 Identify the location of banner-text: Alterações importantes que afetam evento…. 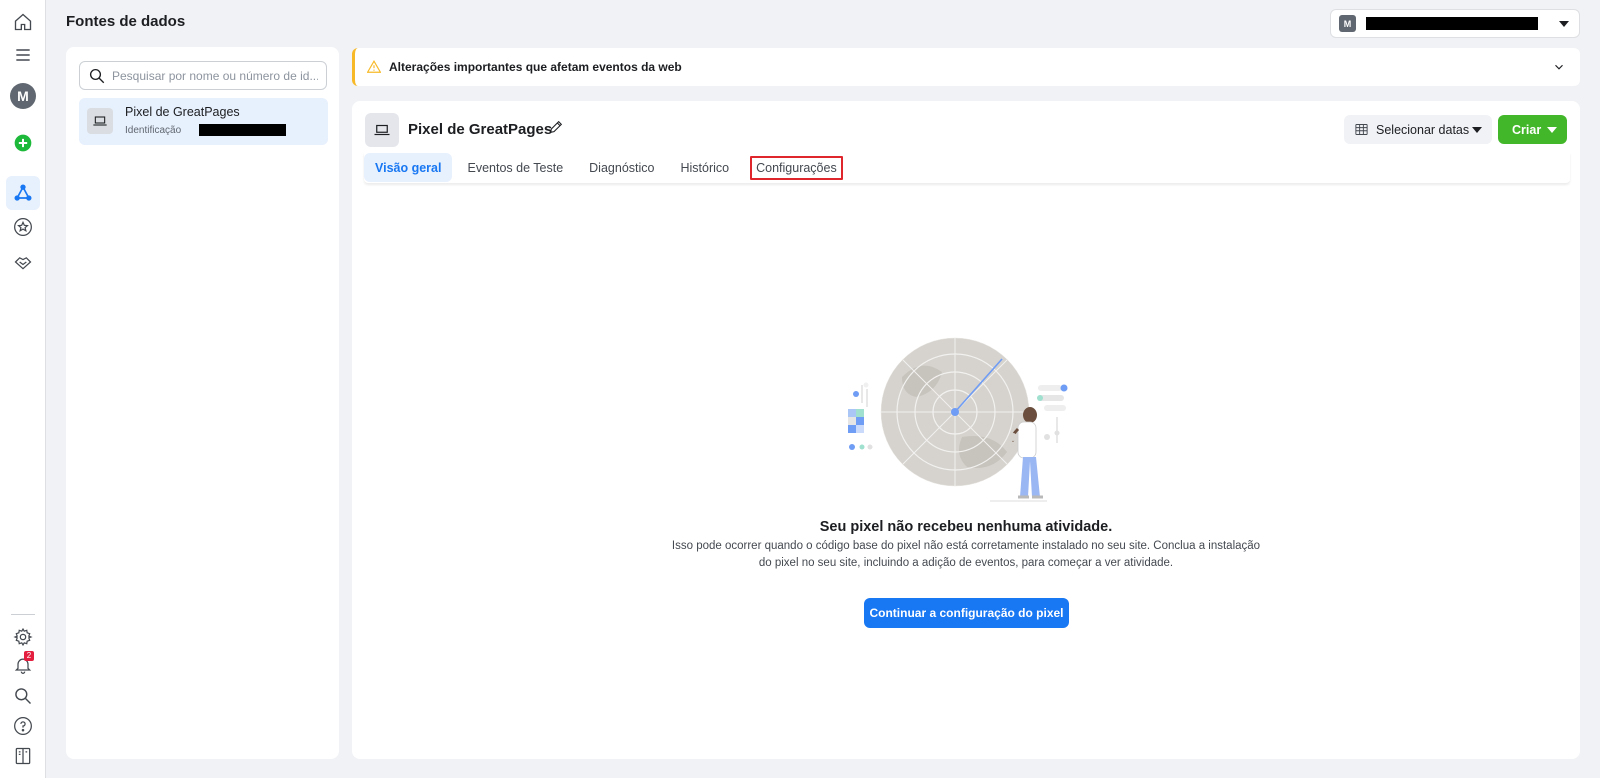
(535, 67).